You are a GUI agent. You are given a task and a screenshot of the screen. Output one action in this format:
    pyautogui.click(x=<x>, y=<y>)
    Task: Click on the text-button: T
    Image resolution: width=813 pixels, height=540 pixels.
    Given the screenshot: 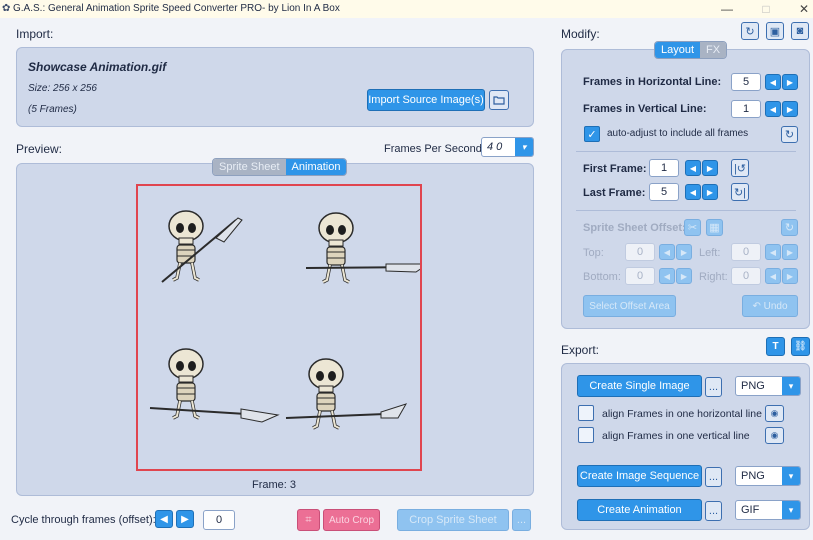 What is the action you would take?
    pyautogui.click(x=775, y=346)
    